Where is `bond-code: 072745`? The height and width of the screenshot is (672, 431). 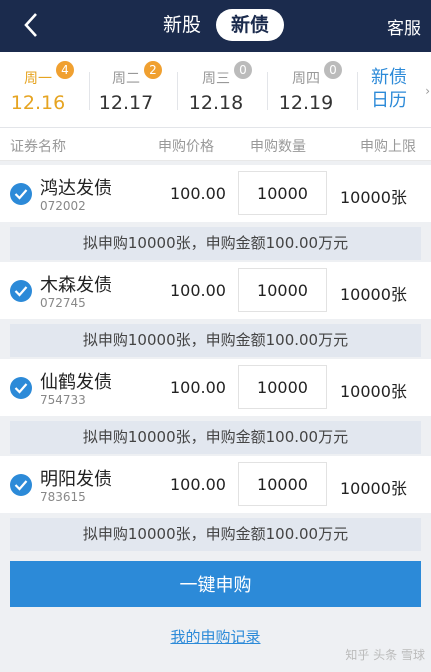 bond-code: 072745 is located at coordinates (63, 303).